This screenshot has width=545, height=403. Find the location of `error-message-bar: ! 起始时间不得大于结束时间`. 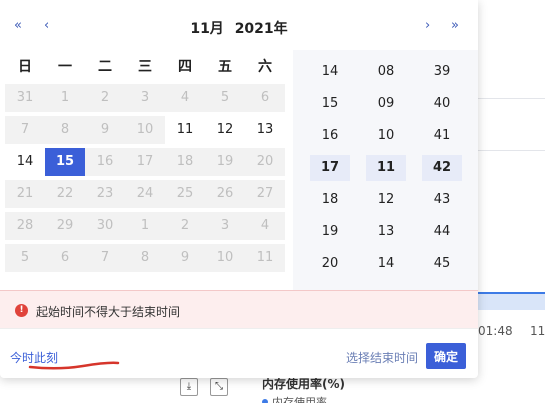

error-message-bar: ! 起始时间不得大于结束时间 is located at coordinates (239, 309).